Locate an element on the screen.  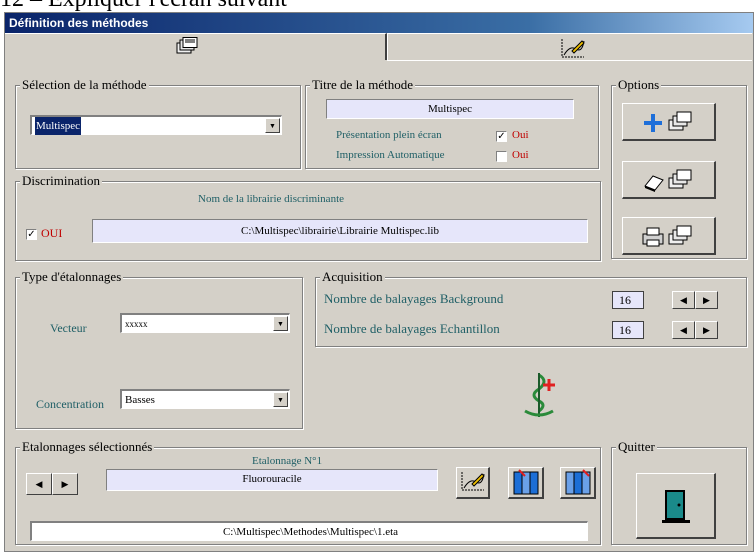
method-title-legend: Titre de la méthode is located at coordinates (362, 85).